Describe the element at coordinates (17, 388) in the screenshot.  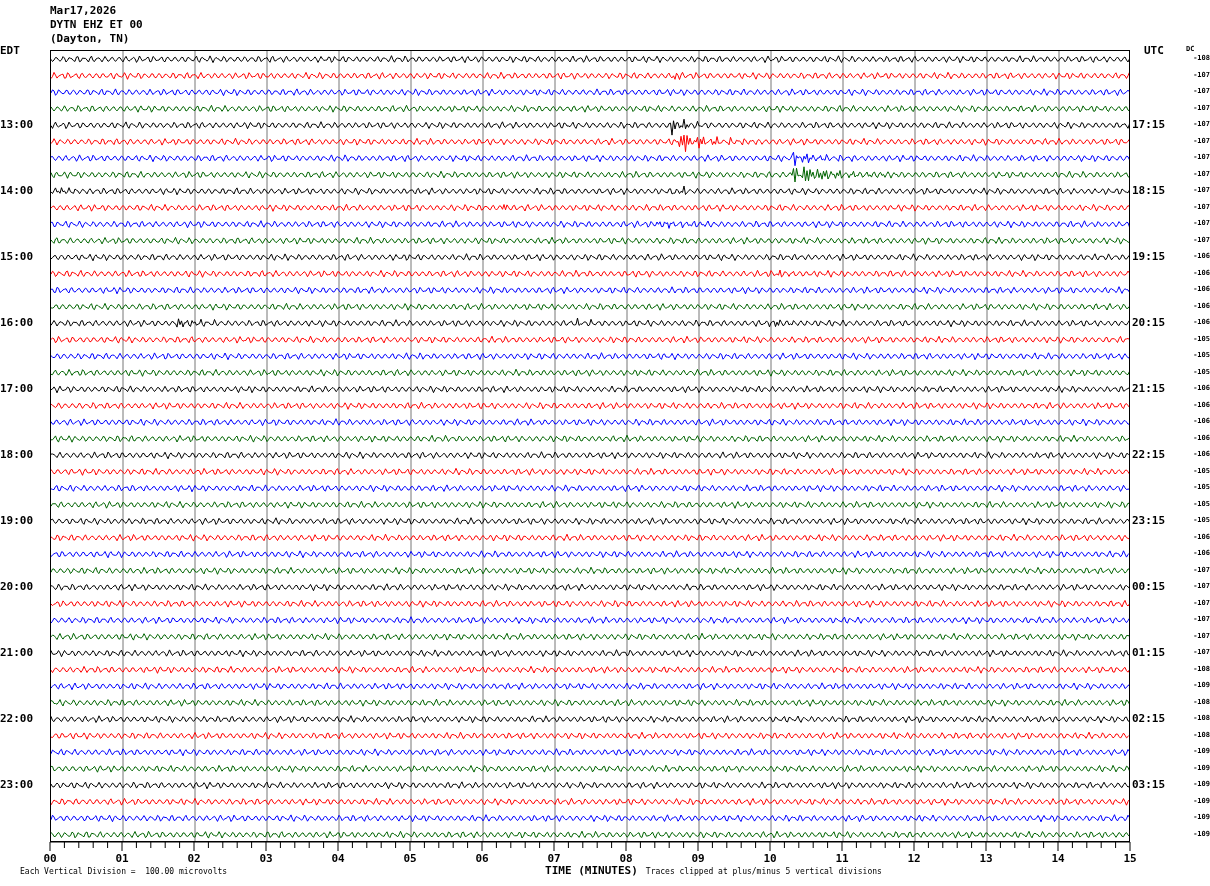
I see `time-label: 17:00` at that location.